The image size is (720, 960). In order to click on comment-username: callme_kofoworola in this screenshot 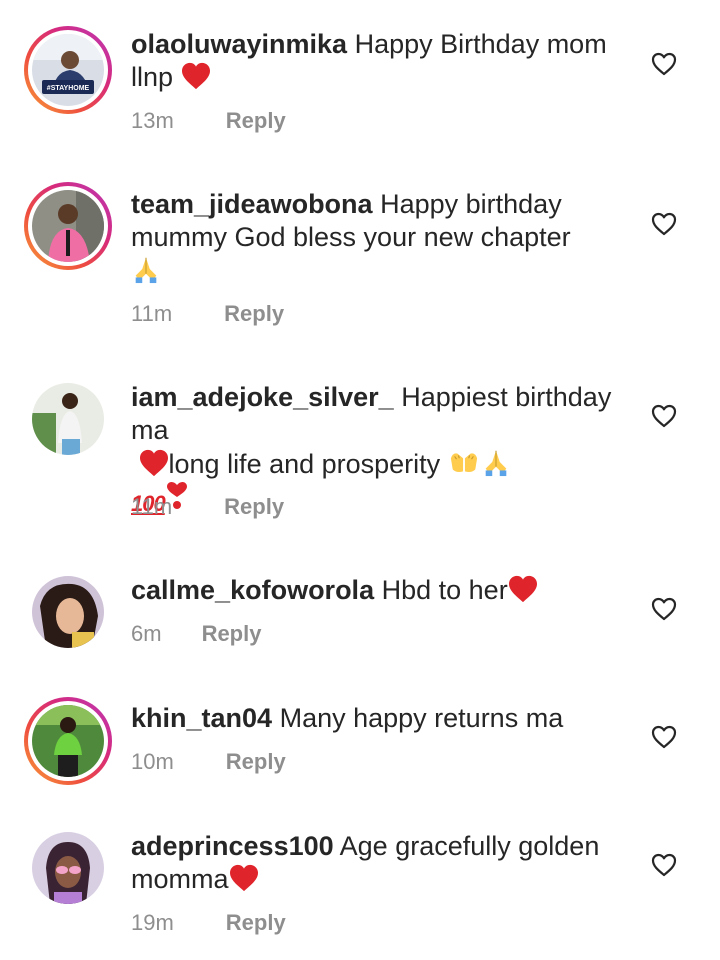, I will do `click(252, 590)`.